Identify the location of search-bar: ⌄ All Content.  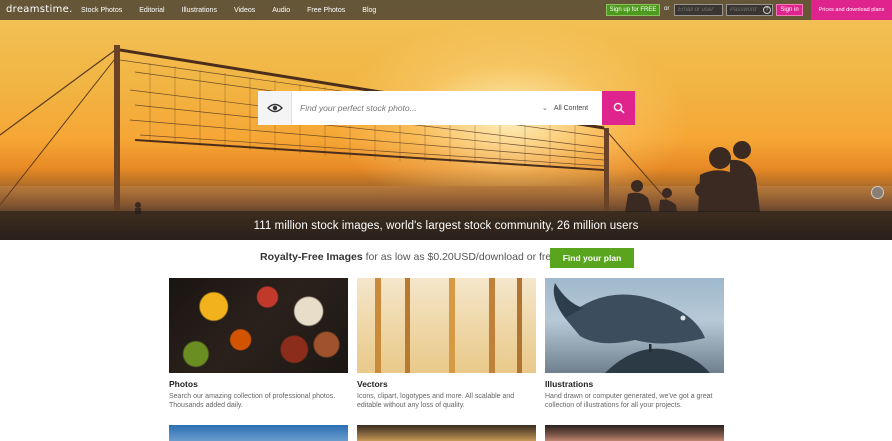
(430, 108).